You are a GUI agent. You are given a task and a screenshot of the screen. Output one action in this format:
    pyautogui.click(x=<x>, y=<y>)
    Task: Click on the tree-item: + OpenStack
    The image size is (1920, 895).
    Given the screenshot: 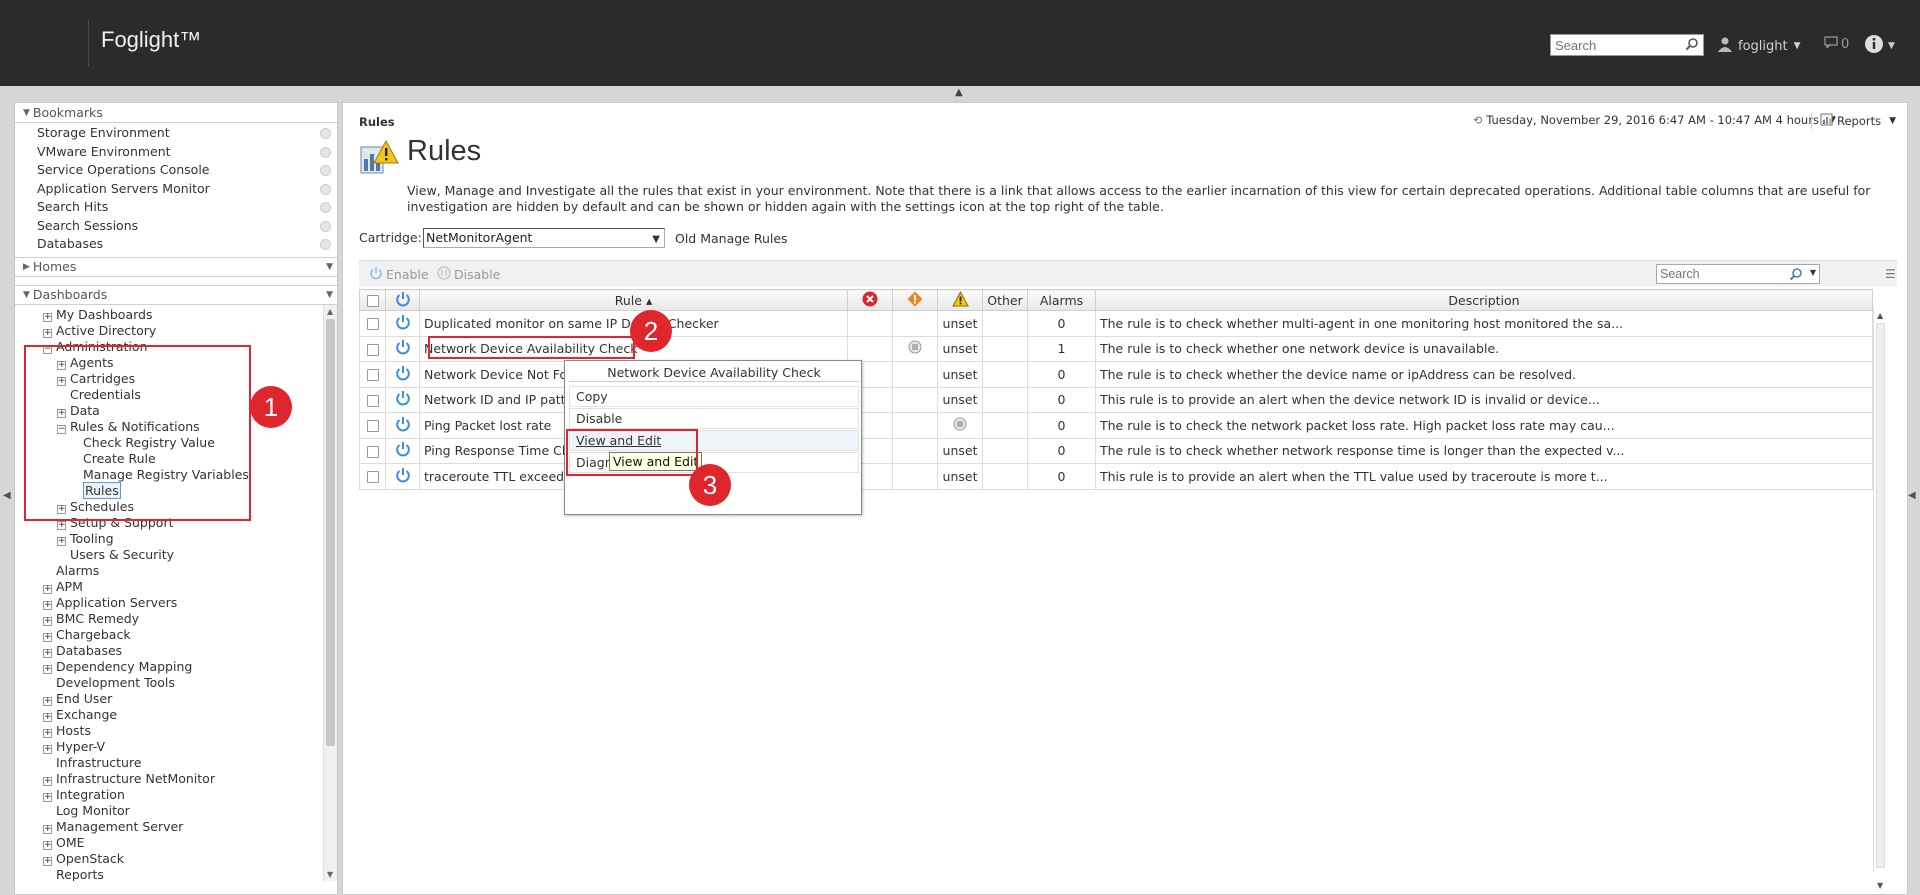 What is the action you would take?
    pyautogui.click(x=83, y=859)
    